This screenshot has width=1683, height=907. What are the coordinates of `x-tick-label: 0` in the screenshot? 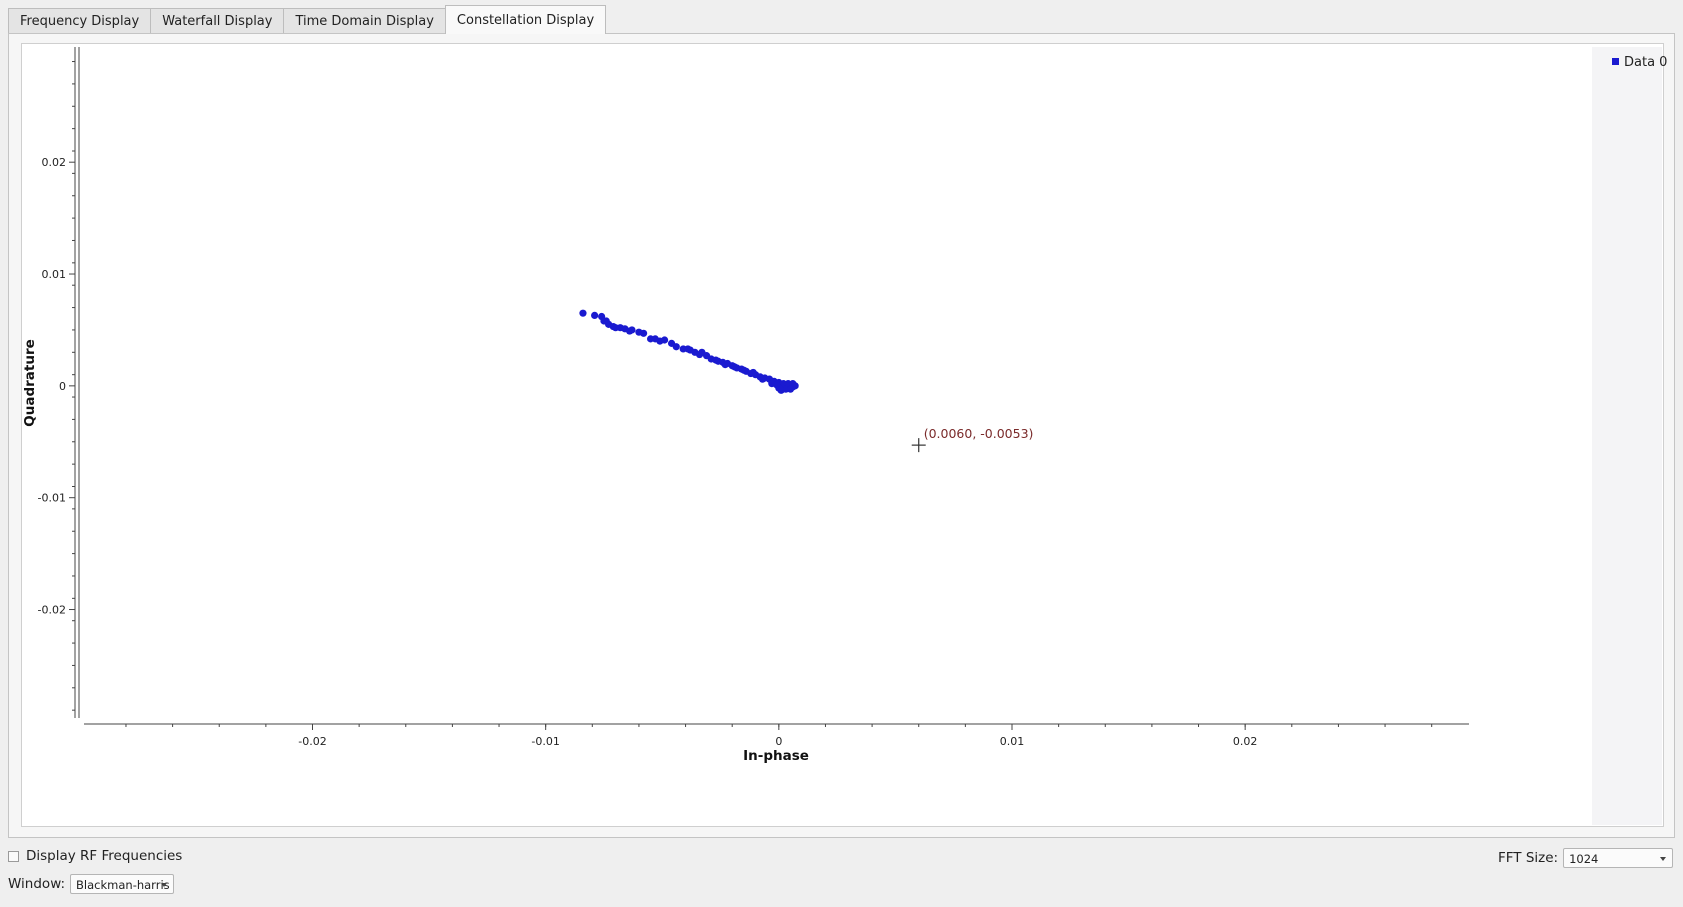 It's located at (778, 741).